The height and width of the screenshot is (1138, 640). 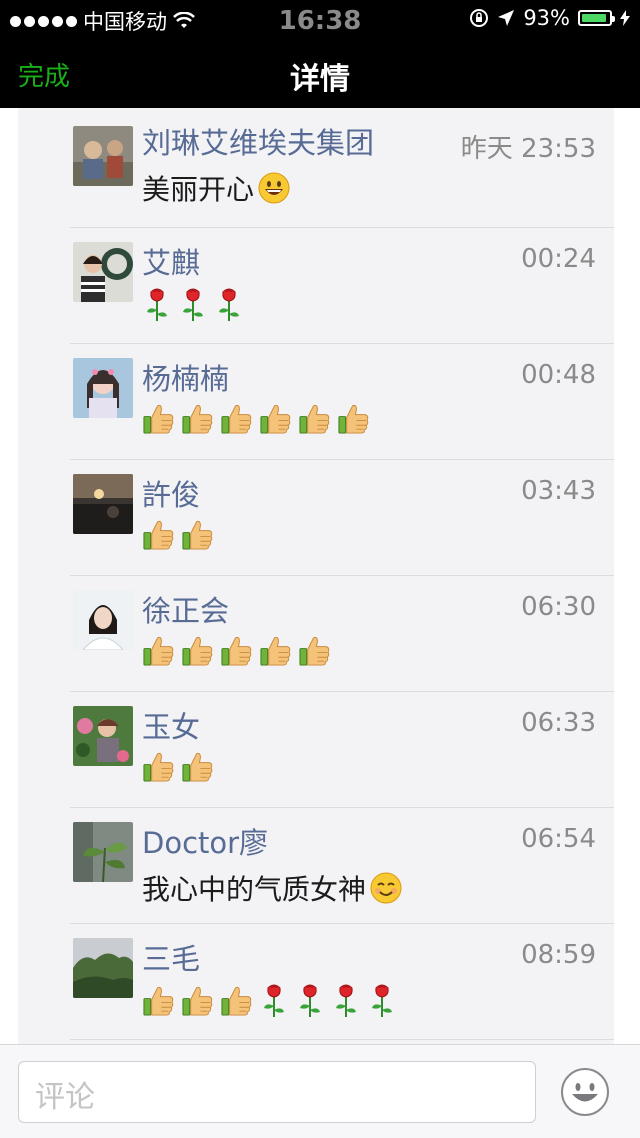 I want to click on emoji-face-icon, so click(x=585, y=1092).